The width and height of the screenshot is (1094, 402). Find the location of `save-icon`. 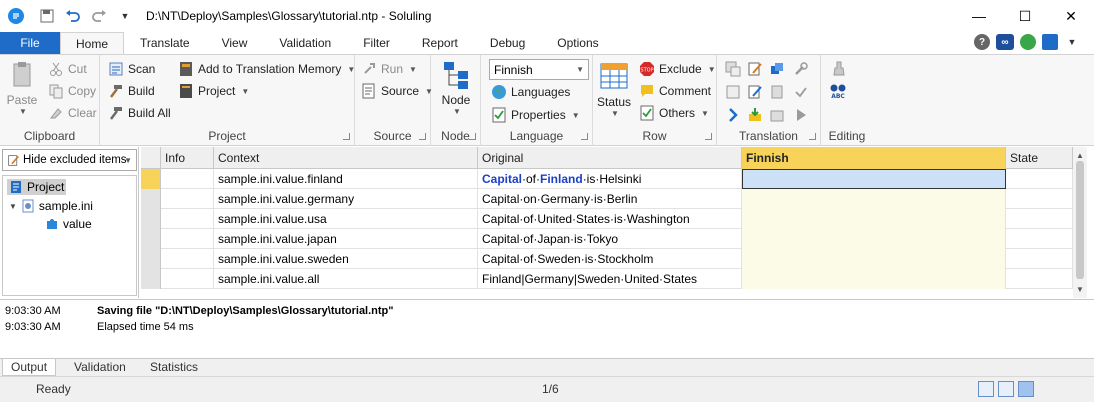

save-icon is located at coordinates (47, 16).